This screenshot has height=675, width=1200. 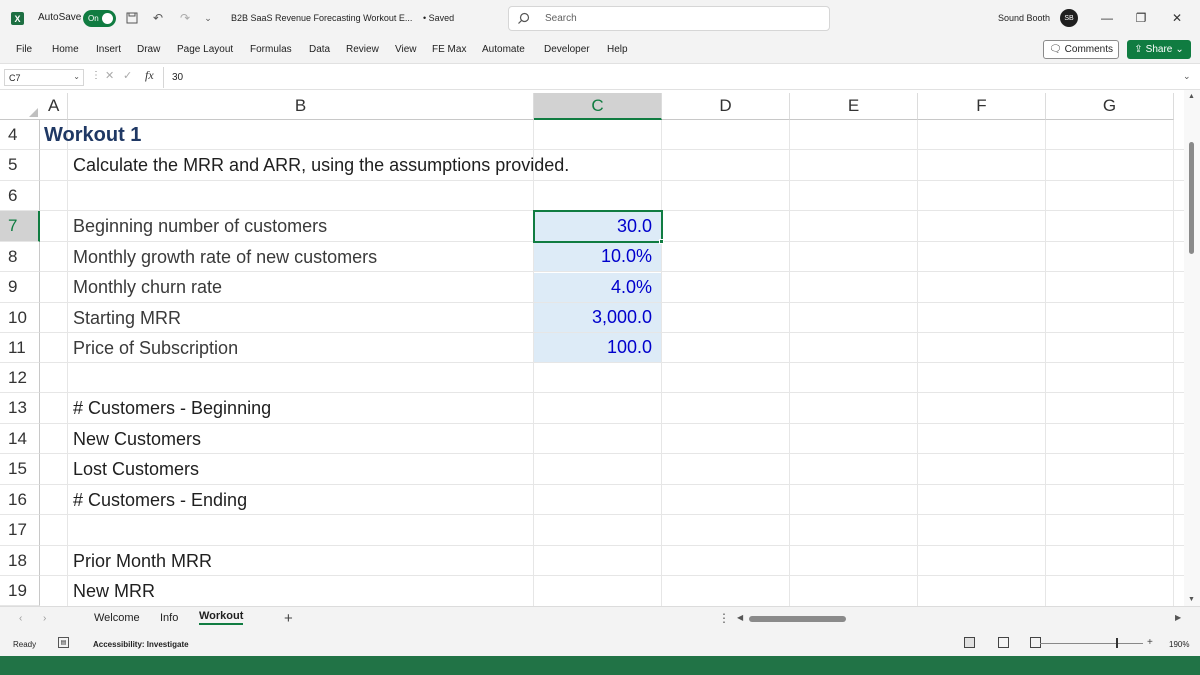 What do you see at coordinates (726, 106) in the screenshot?
I see `column-header-d: D` at bounding box center [726, 106].